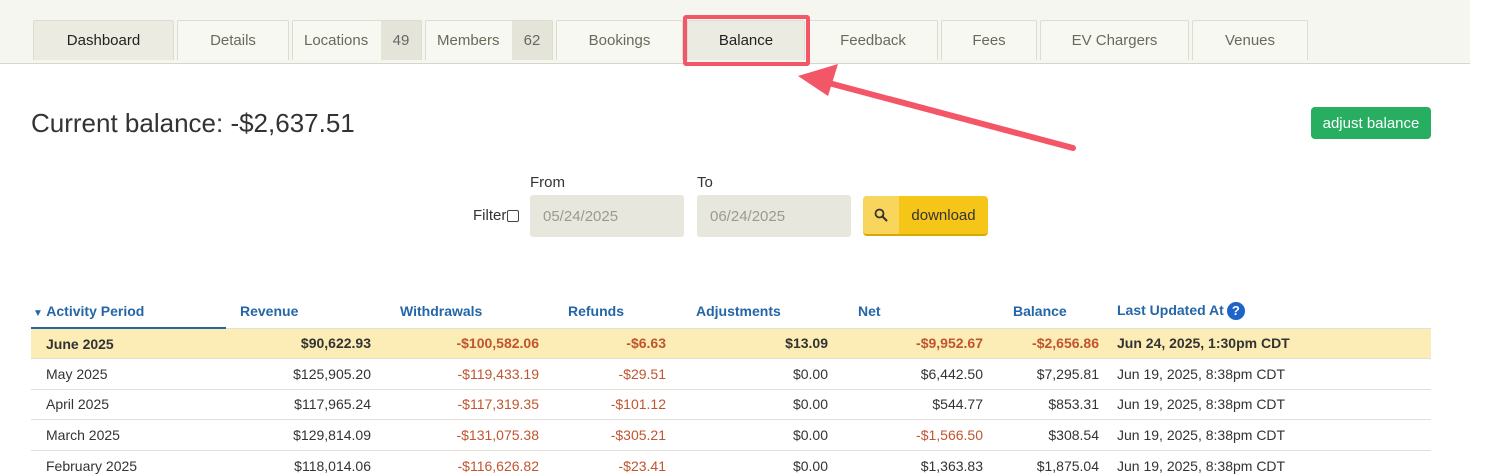  I want to click on cell-revenue: $129,814.09, so click(298, 434).